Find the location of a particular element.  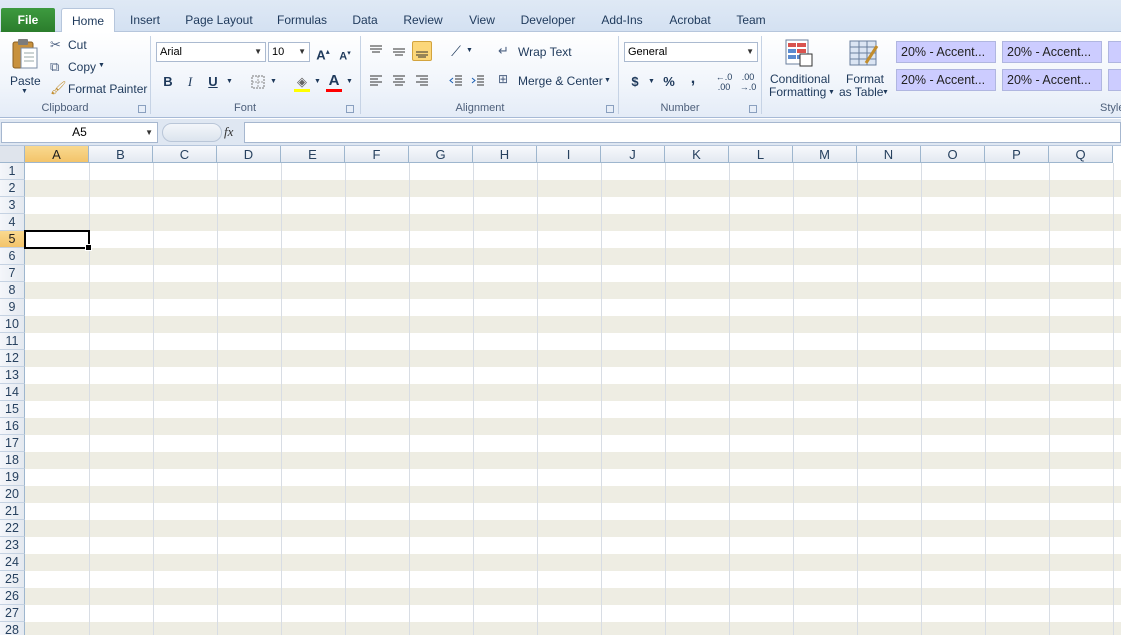

row-header-28: 28 is located at coordinates (12, 628).